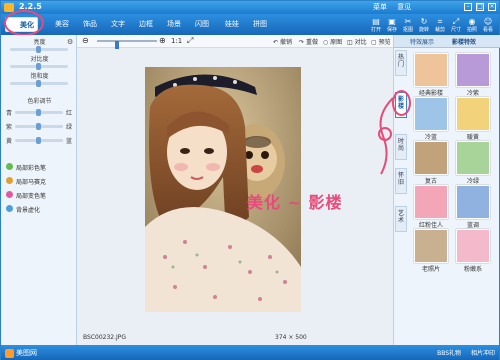 This screenshot has width=500, height=360. What do you see at coordinates (56, 24) in the screenshot?
I see `tab-beauty: 美容` at bounding box center [56, 24].